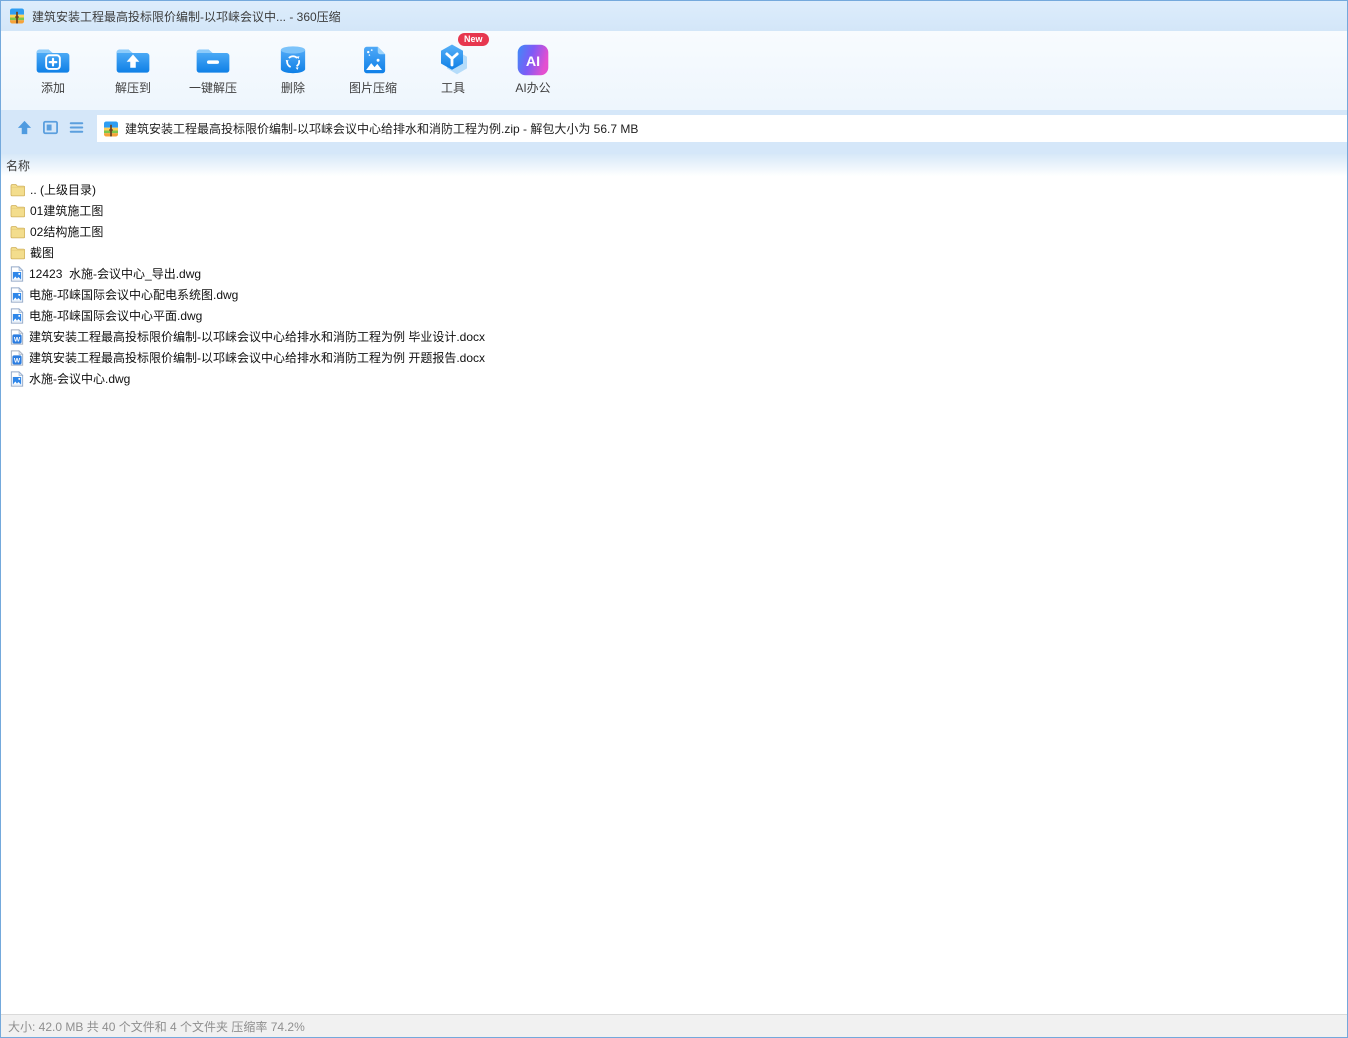 The width and height of the screenshot is (1348, 1038). What do you see at coordinates (132, 88) in the screenshot?
I see `toolbar-label: 解压到` at bounding box center [132, 88].